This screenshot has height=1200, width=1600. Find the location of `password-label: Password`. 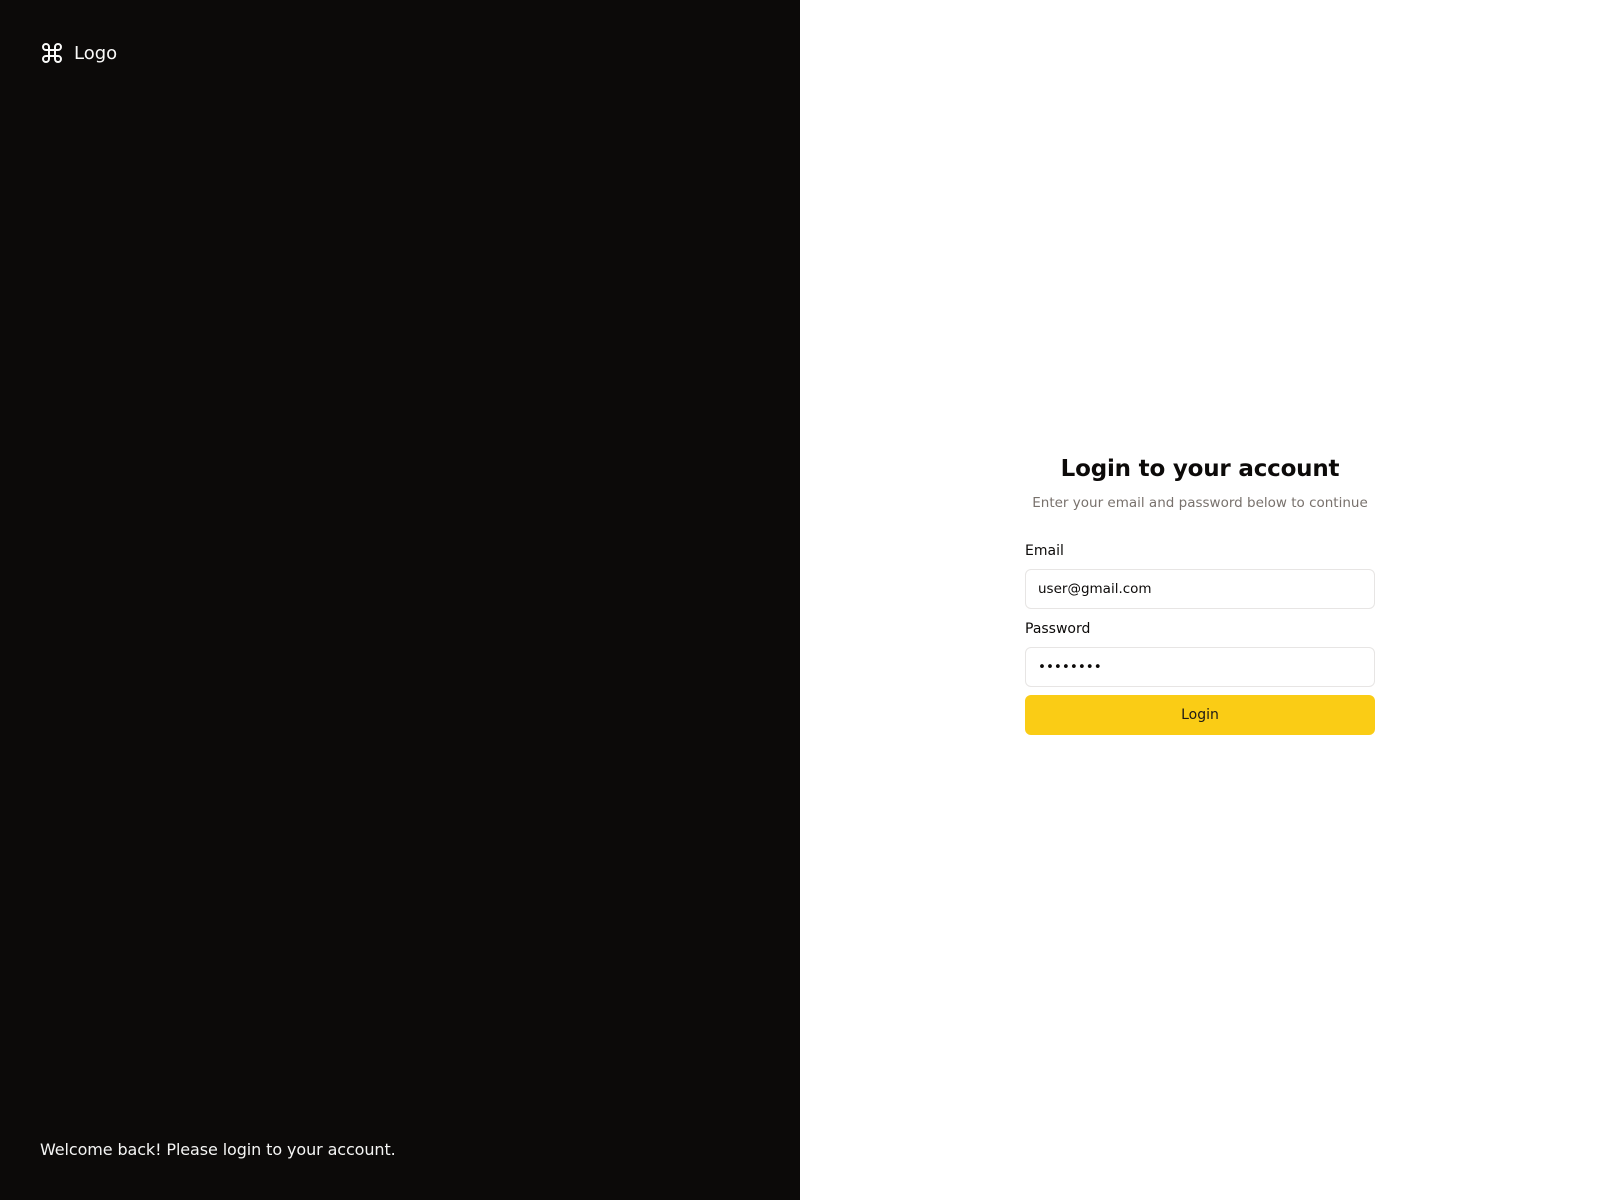

password-label: Password is located at coordinates (1058, 629).